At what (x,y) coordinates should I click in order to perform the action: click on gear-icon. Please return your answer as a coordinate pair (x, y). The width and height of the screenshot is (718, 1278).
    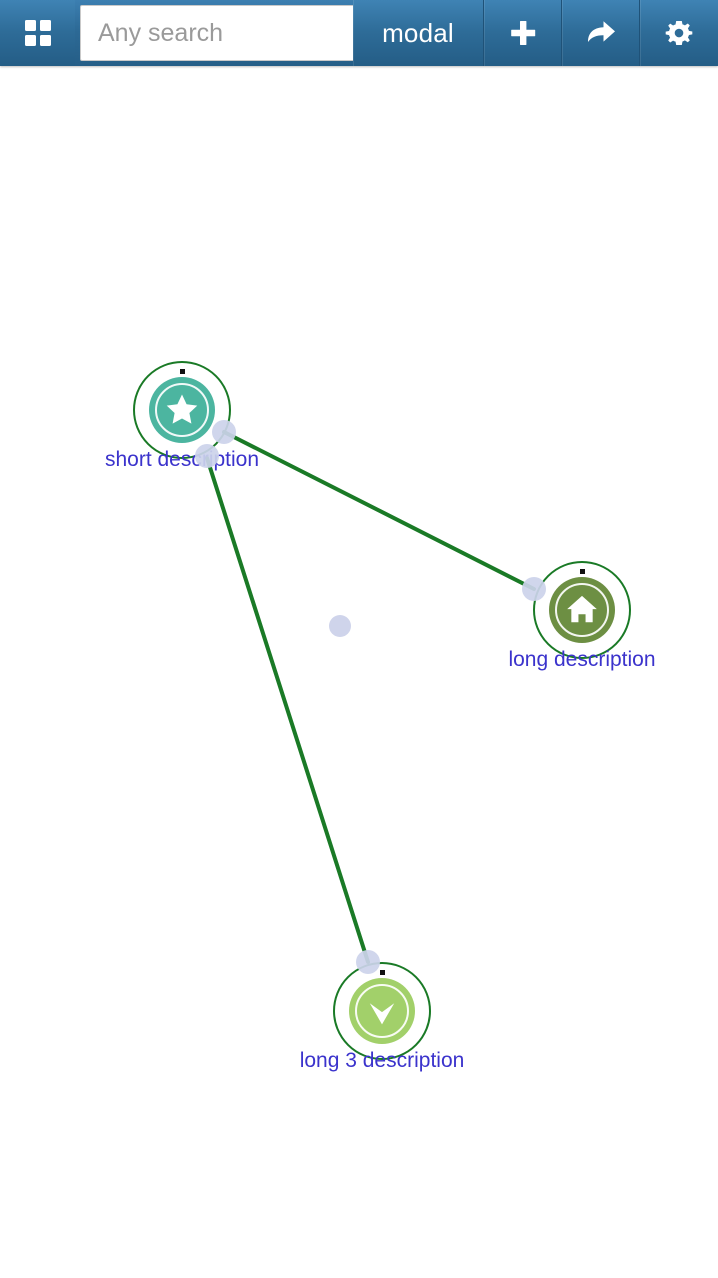
    Looking at the image, I should click on (679, 33).